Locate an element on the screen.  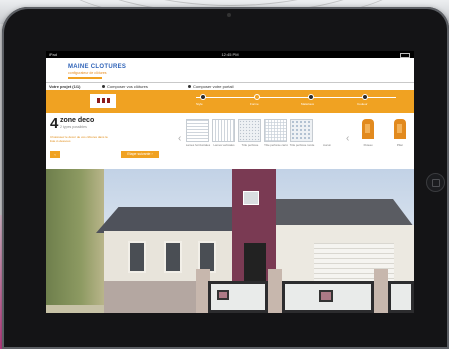
front-door is located at coordinates (255, 263).